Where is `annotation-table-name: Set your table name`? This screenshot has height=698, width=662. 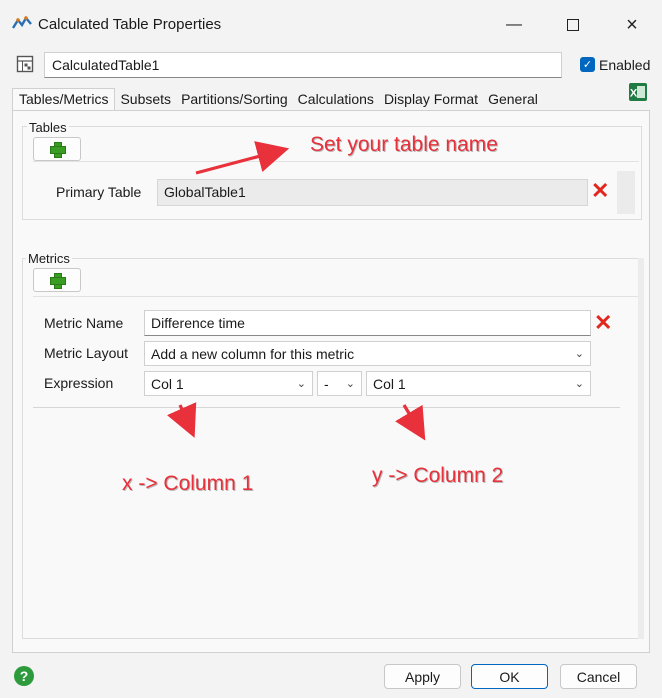
annotation-table-name: Set your table name is located at coordinates (404, 144).